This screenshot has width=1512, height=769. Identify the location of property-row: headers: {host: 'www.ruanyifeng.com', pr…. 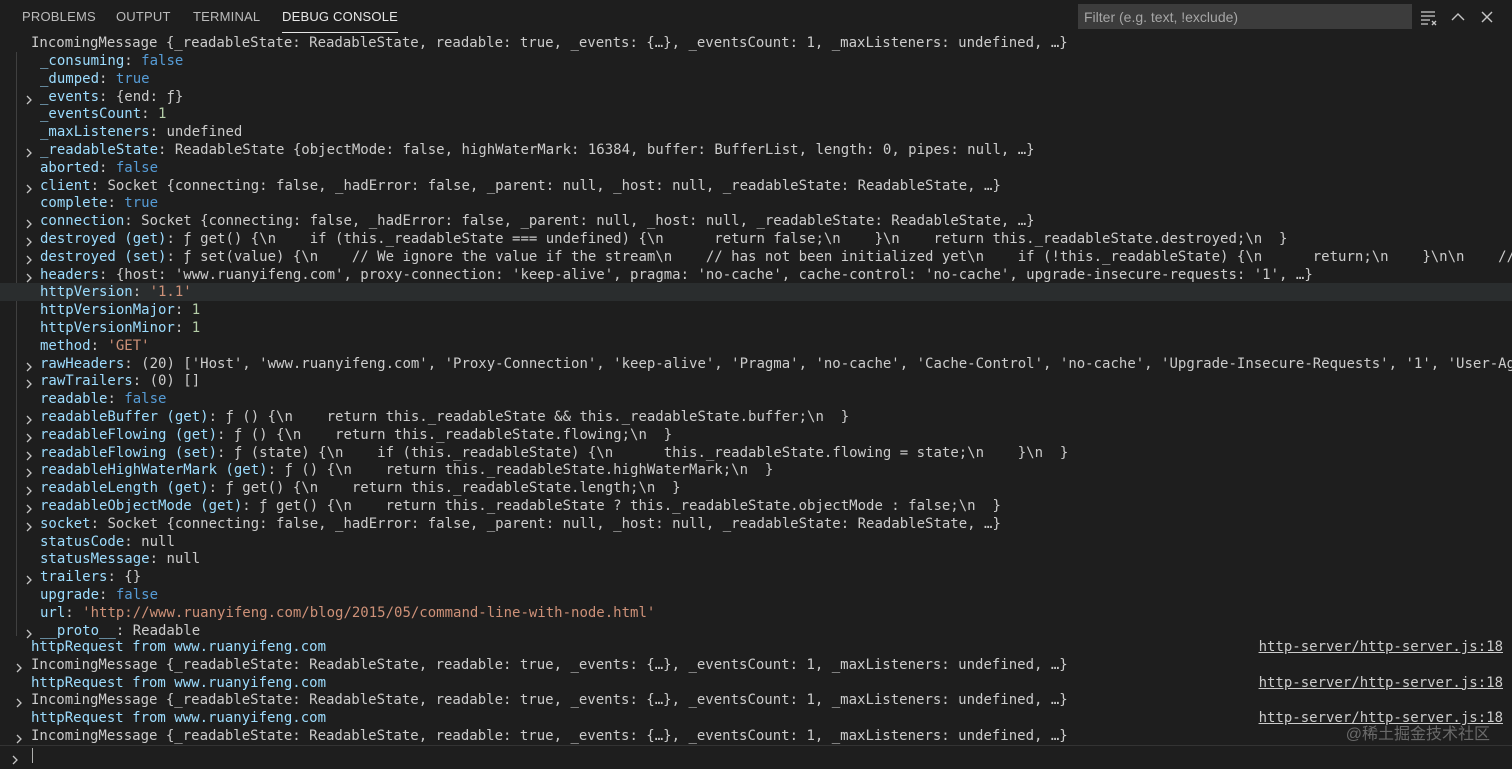
(756, 275).